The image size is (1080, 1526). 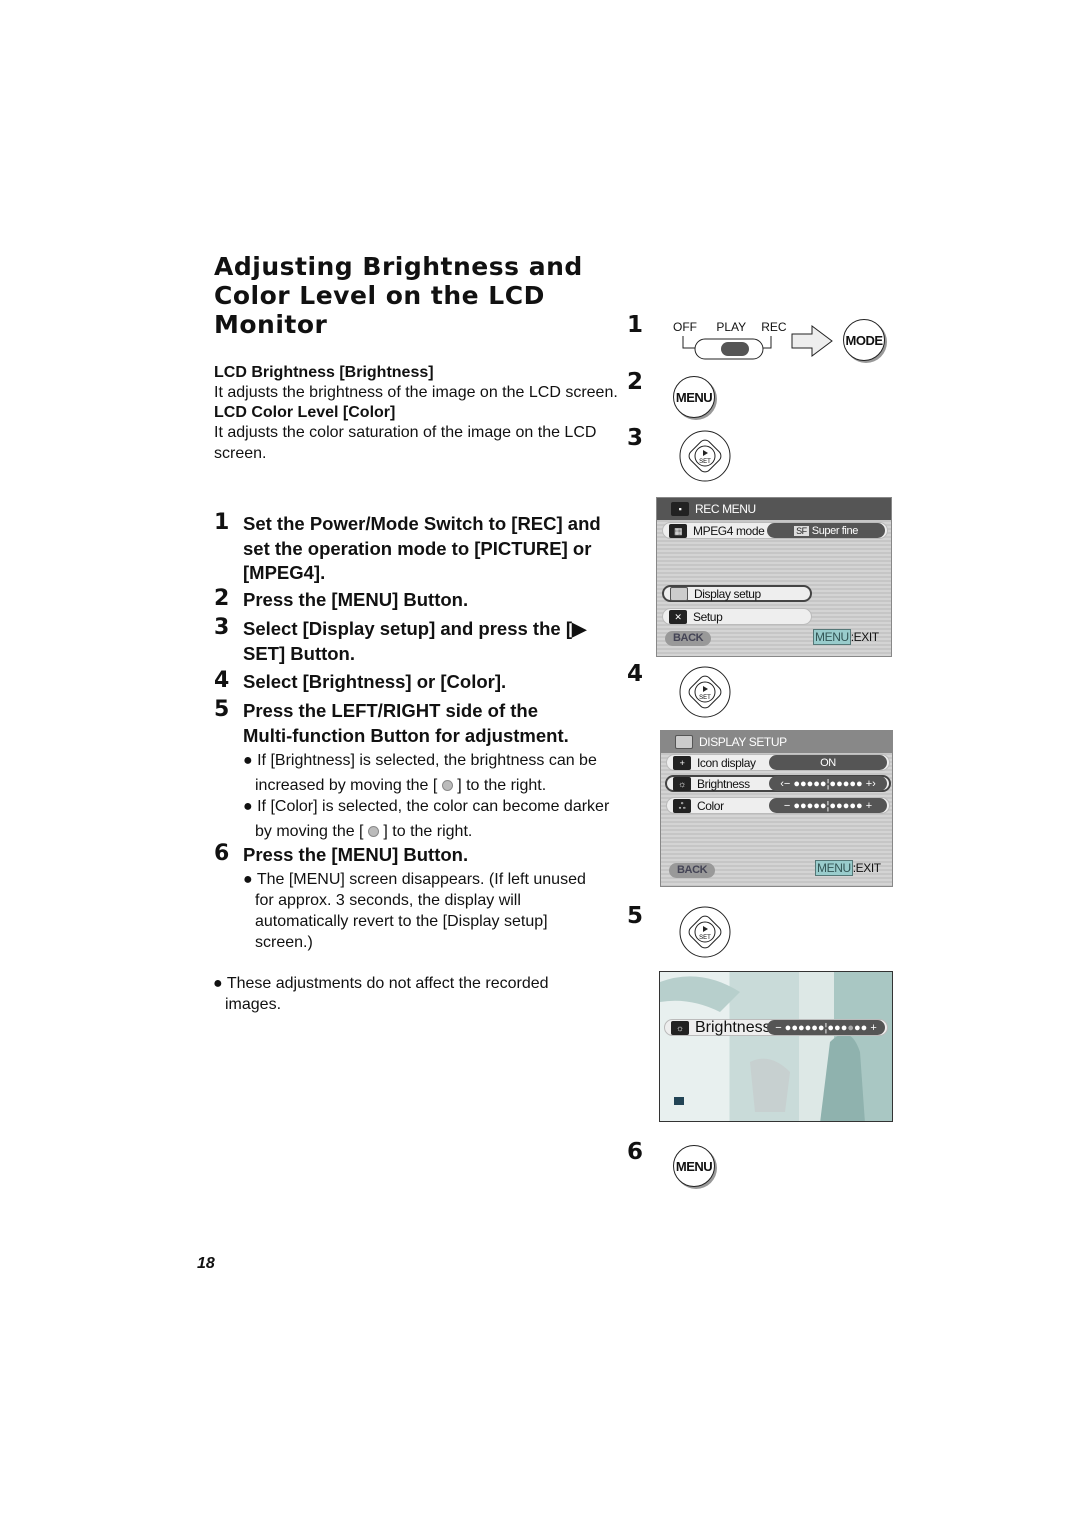 What do you see at coordinates (826, 1027) in the screenshot?
I see `brightness-slider: − ●●●●●●¦●●● ● ●● +` at bounding box center [826, 1027].